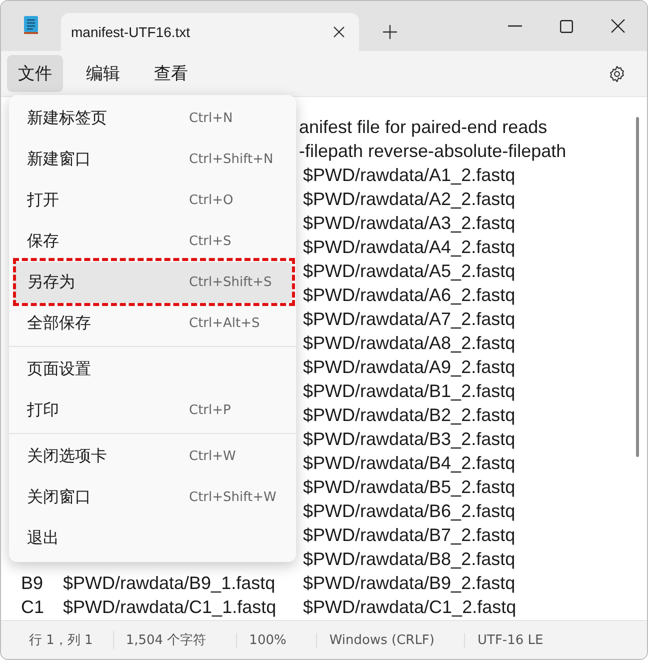 This screenshot has width=648, height=660. I want to click on reverse-path: $PWD/rawdata/B5_2.fastq, so click(409, 487).